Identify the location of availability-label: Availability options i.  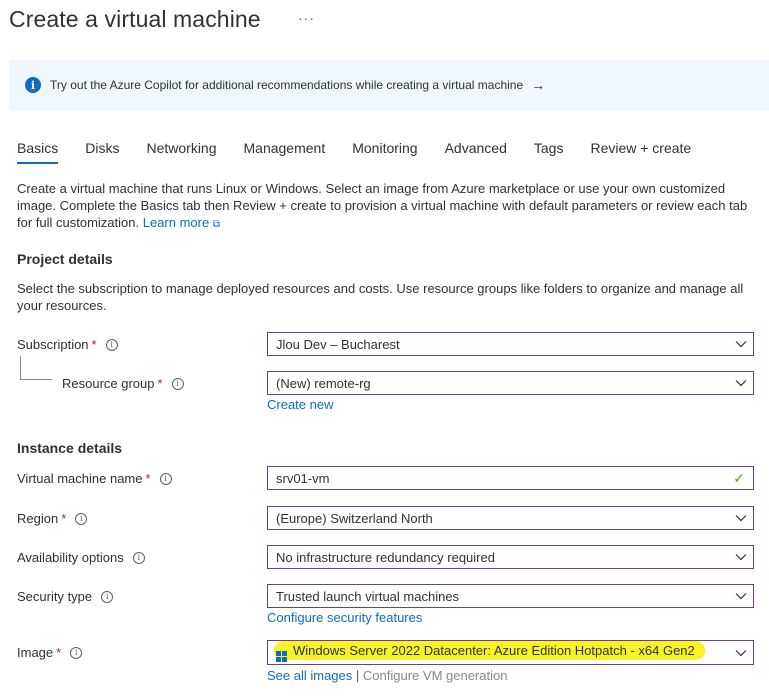
(81, 557).